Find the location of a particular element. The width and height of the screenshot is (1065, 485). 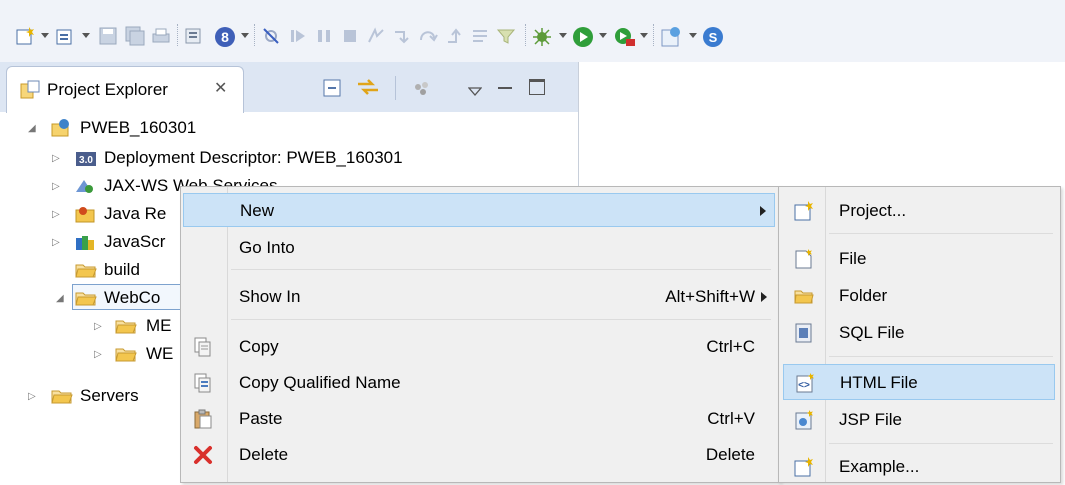

menu-item-copy-qualified-name: Copy Qualified Name is located at coordinates (479, 383).